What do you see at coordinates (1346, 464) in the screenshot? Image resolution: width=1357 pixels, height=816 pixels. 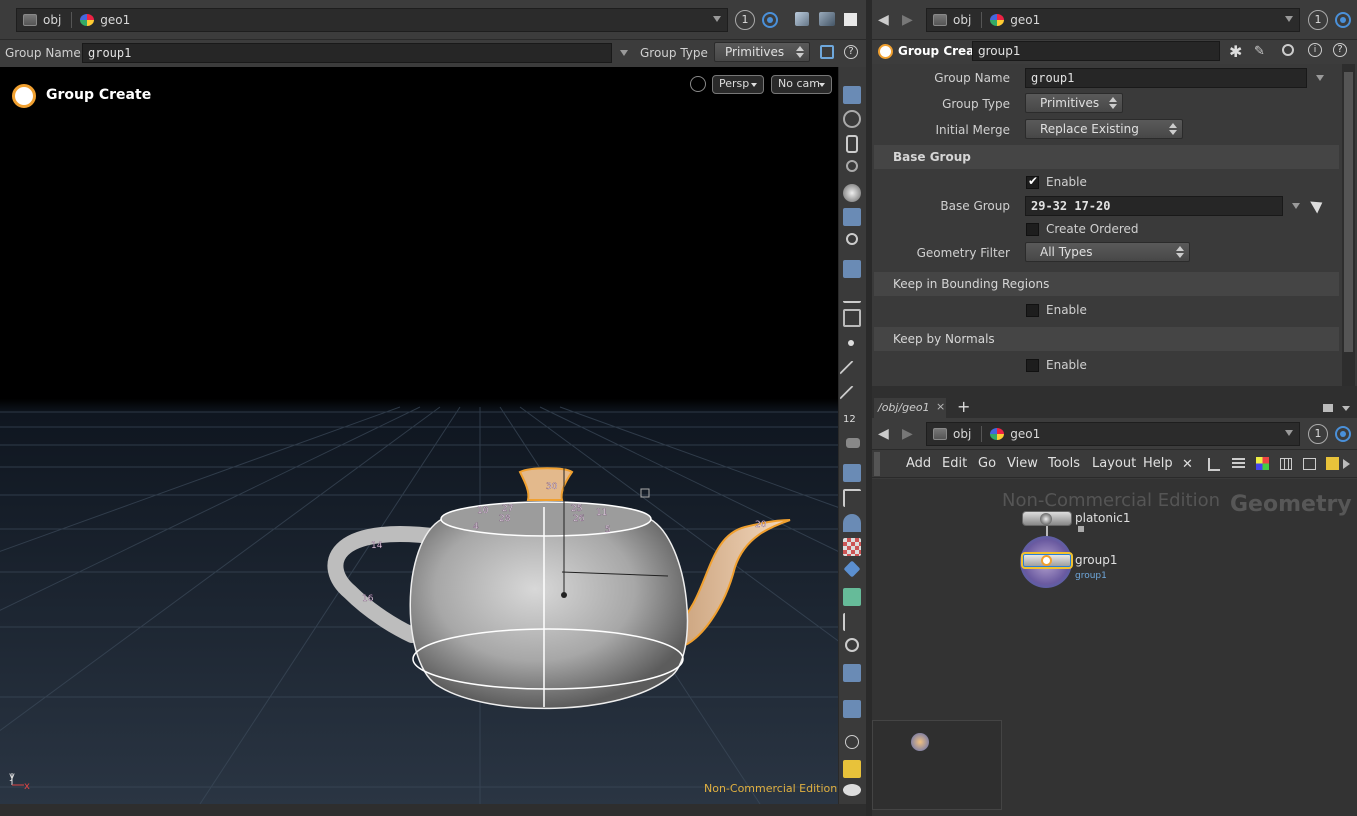 I see `more-arrow-icon` at bounding box center [1346, 464].